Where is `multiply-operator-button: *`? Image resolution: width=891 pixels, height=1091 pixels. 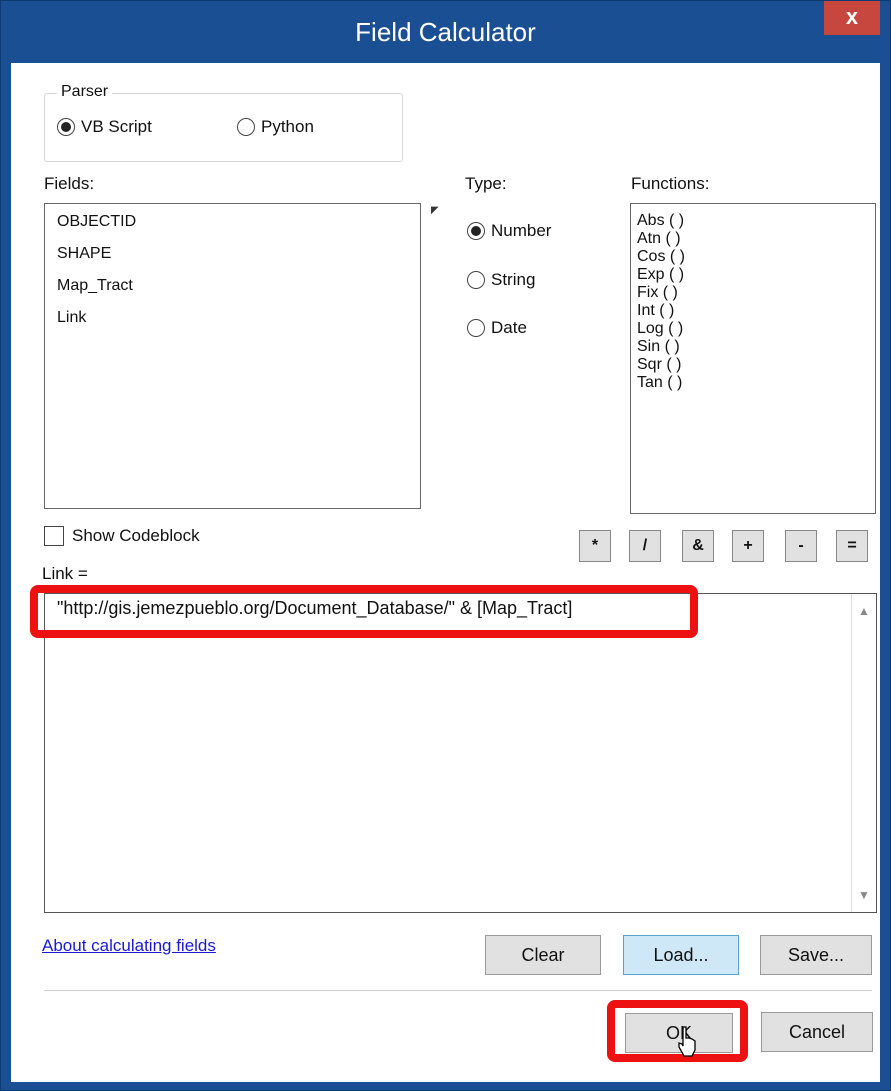
multiply-operator-button: * is located at coordinates (595, 546).